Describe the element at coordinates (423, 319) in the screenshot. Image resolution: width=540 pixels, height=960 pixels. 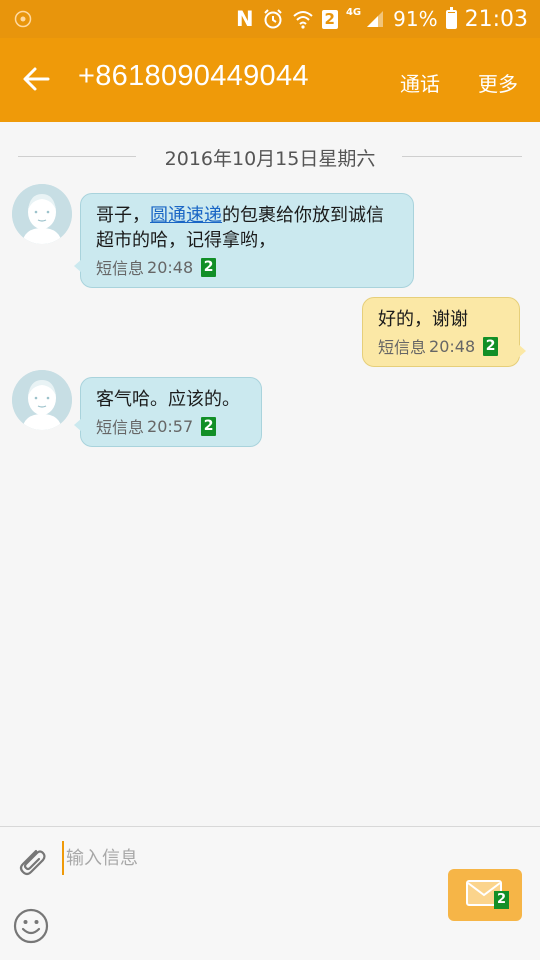
I see `message-text: 好的，谢谢` at that location.